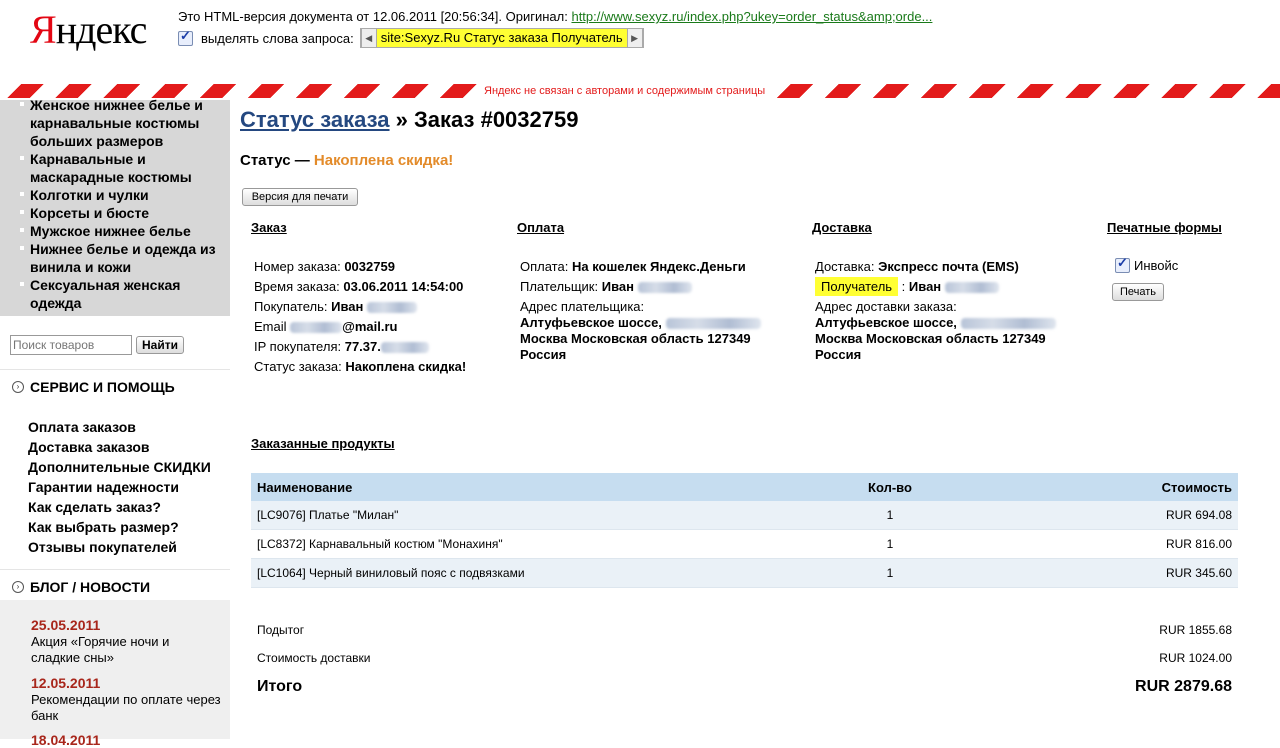 Image resolution: width=1280 pixels, height=748 pixels. What do you see at coordinates (634, 38) in the screenshot?
I see `next-arrow-icon: ▶` at bounding box center [634, 38].